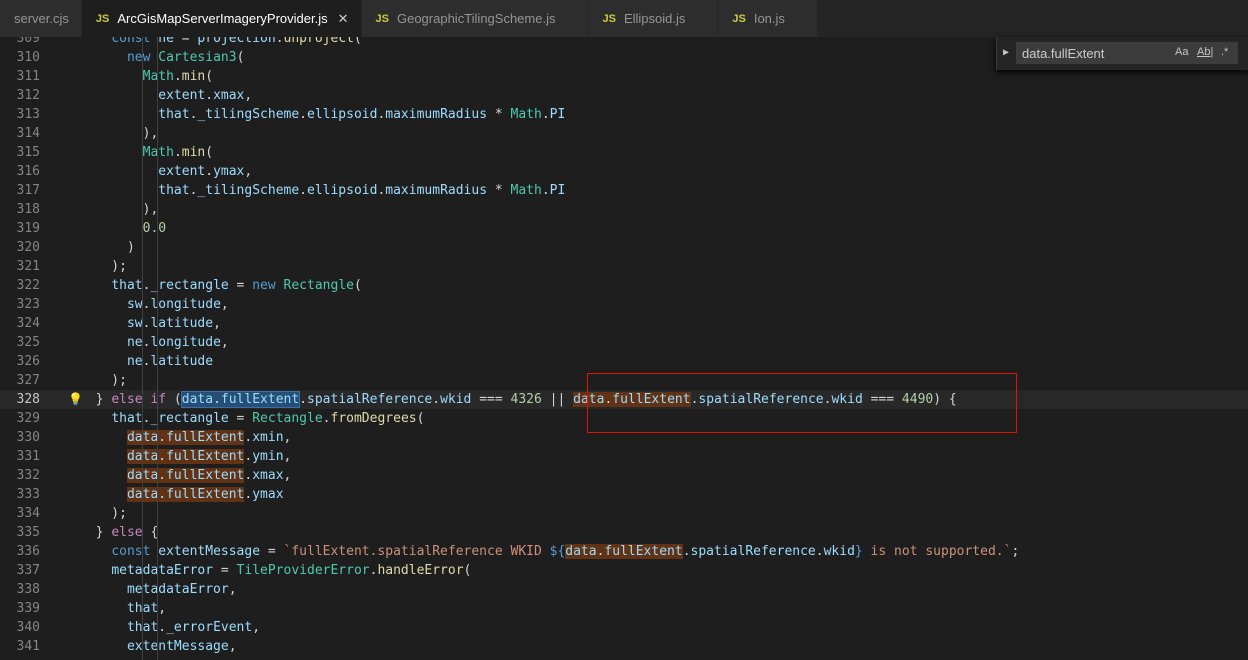 This screenshot has width=1248, height=660. What do you see at coordinates (624, 152) in the screenshot?
I see `code-line: 315 Math.min(` at bounding box center [624, 152].